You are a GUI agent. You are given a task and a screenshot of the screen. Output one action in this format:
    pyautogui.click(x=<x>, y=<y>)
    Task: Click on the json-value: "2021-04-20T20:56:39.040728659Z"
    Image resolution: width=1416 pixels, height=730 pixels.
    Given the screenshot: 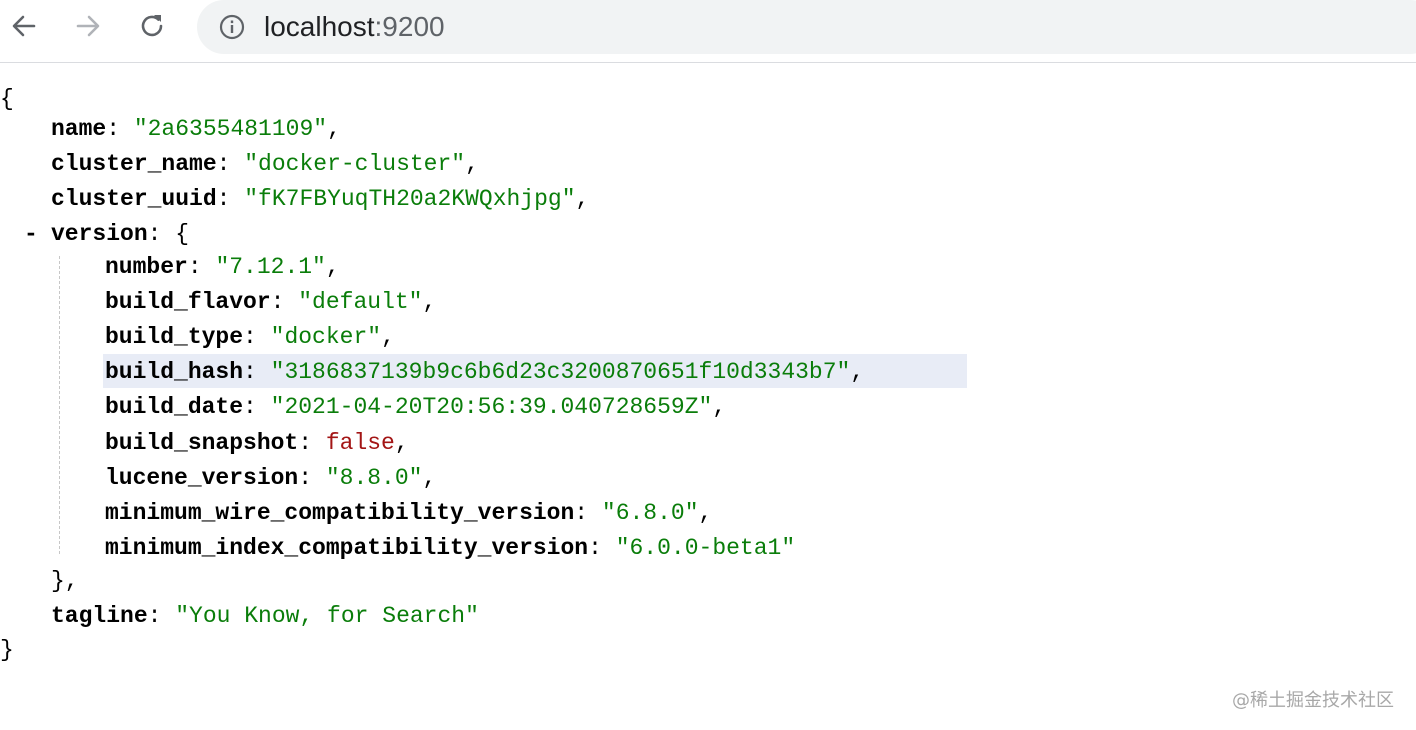 What is the action you would take?
    pyautogui.click(x=491, y=407)
    